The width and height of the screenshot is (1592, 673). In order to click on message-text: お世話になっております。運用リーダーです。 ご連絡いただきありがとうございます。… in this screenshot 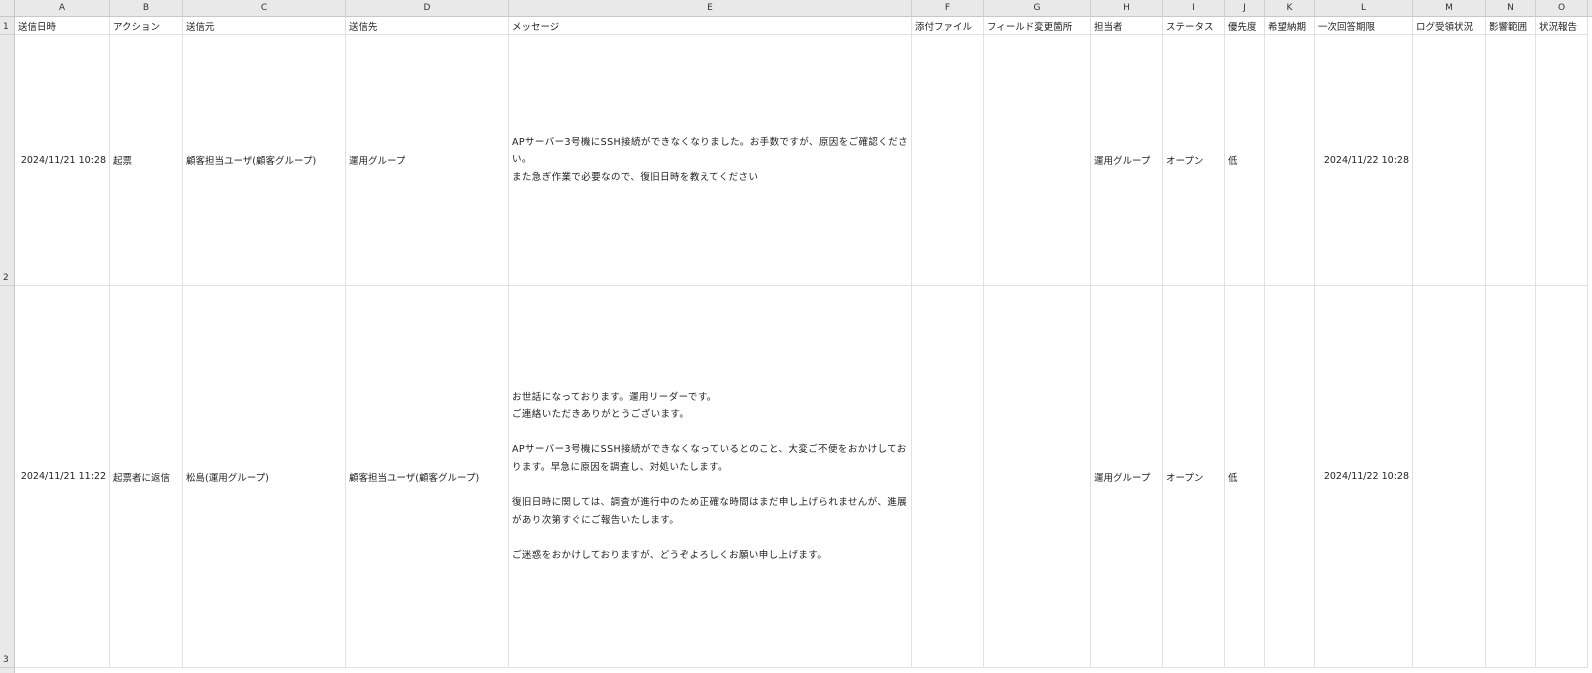, I will do `click(710, 476)`.